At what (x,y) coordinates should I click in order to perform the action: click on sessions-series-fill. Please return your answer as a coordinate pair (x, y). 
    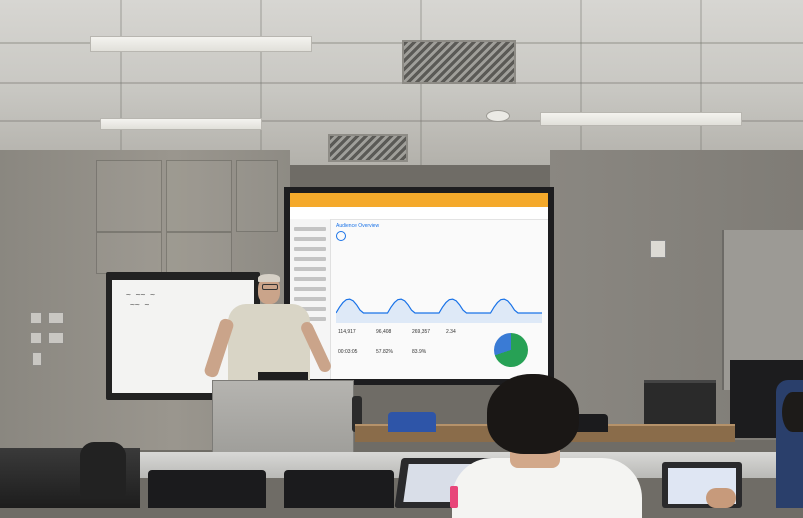
    Looking at the image, I should click on (439, 311).